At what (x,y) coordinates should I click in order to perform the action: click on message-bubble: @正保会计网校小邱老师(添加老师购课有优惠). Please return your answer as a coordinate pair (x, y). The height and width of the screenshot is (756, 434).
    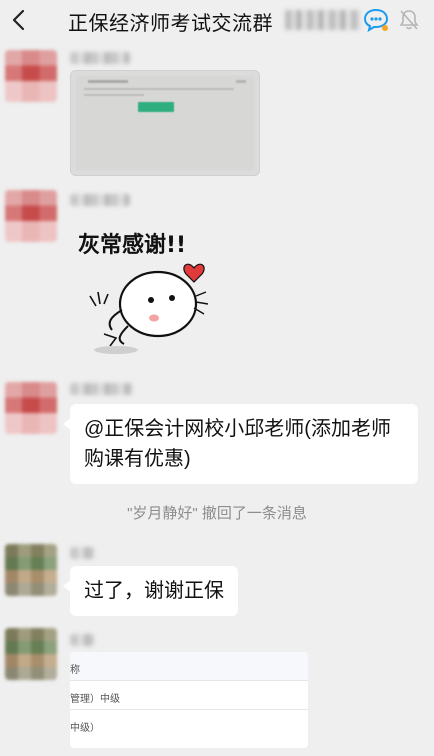
    Looking at the image, I should click on (240, 444).